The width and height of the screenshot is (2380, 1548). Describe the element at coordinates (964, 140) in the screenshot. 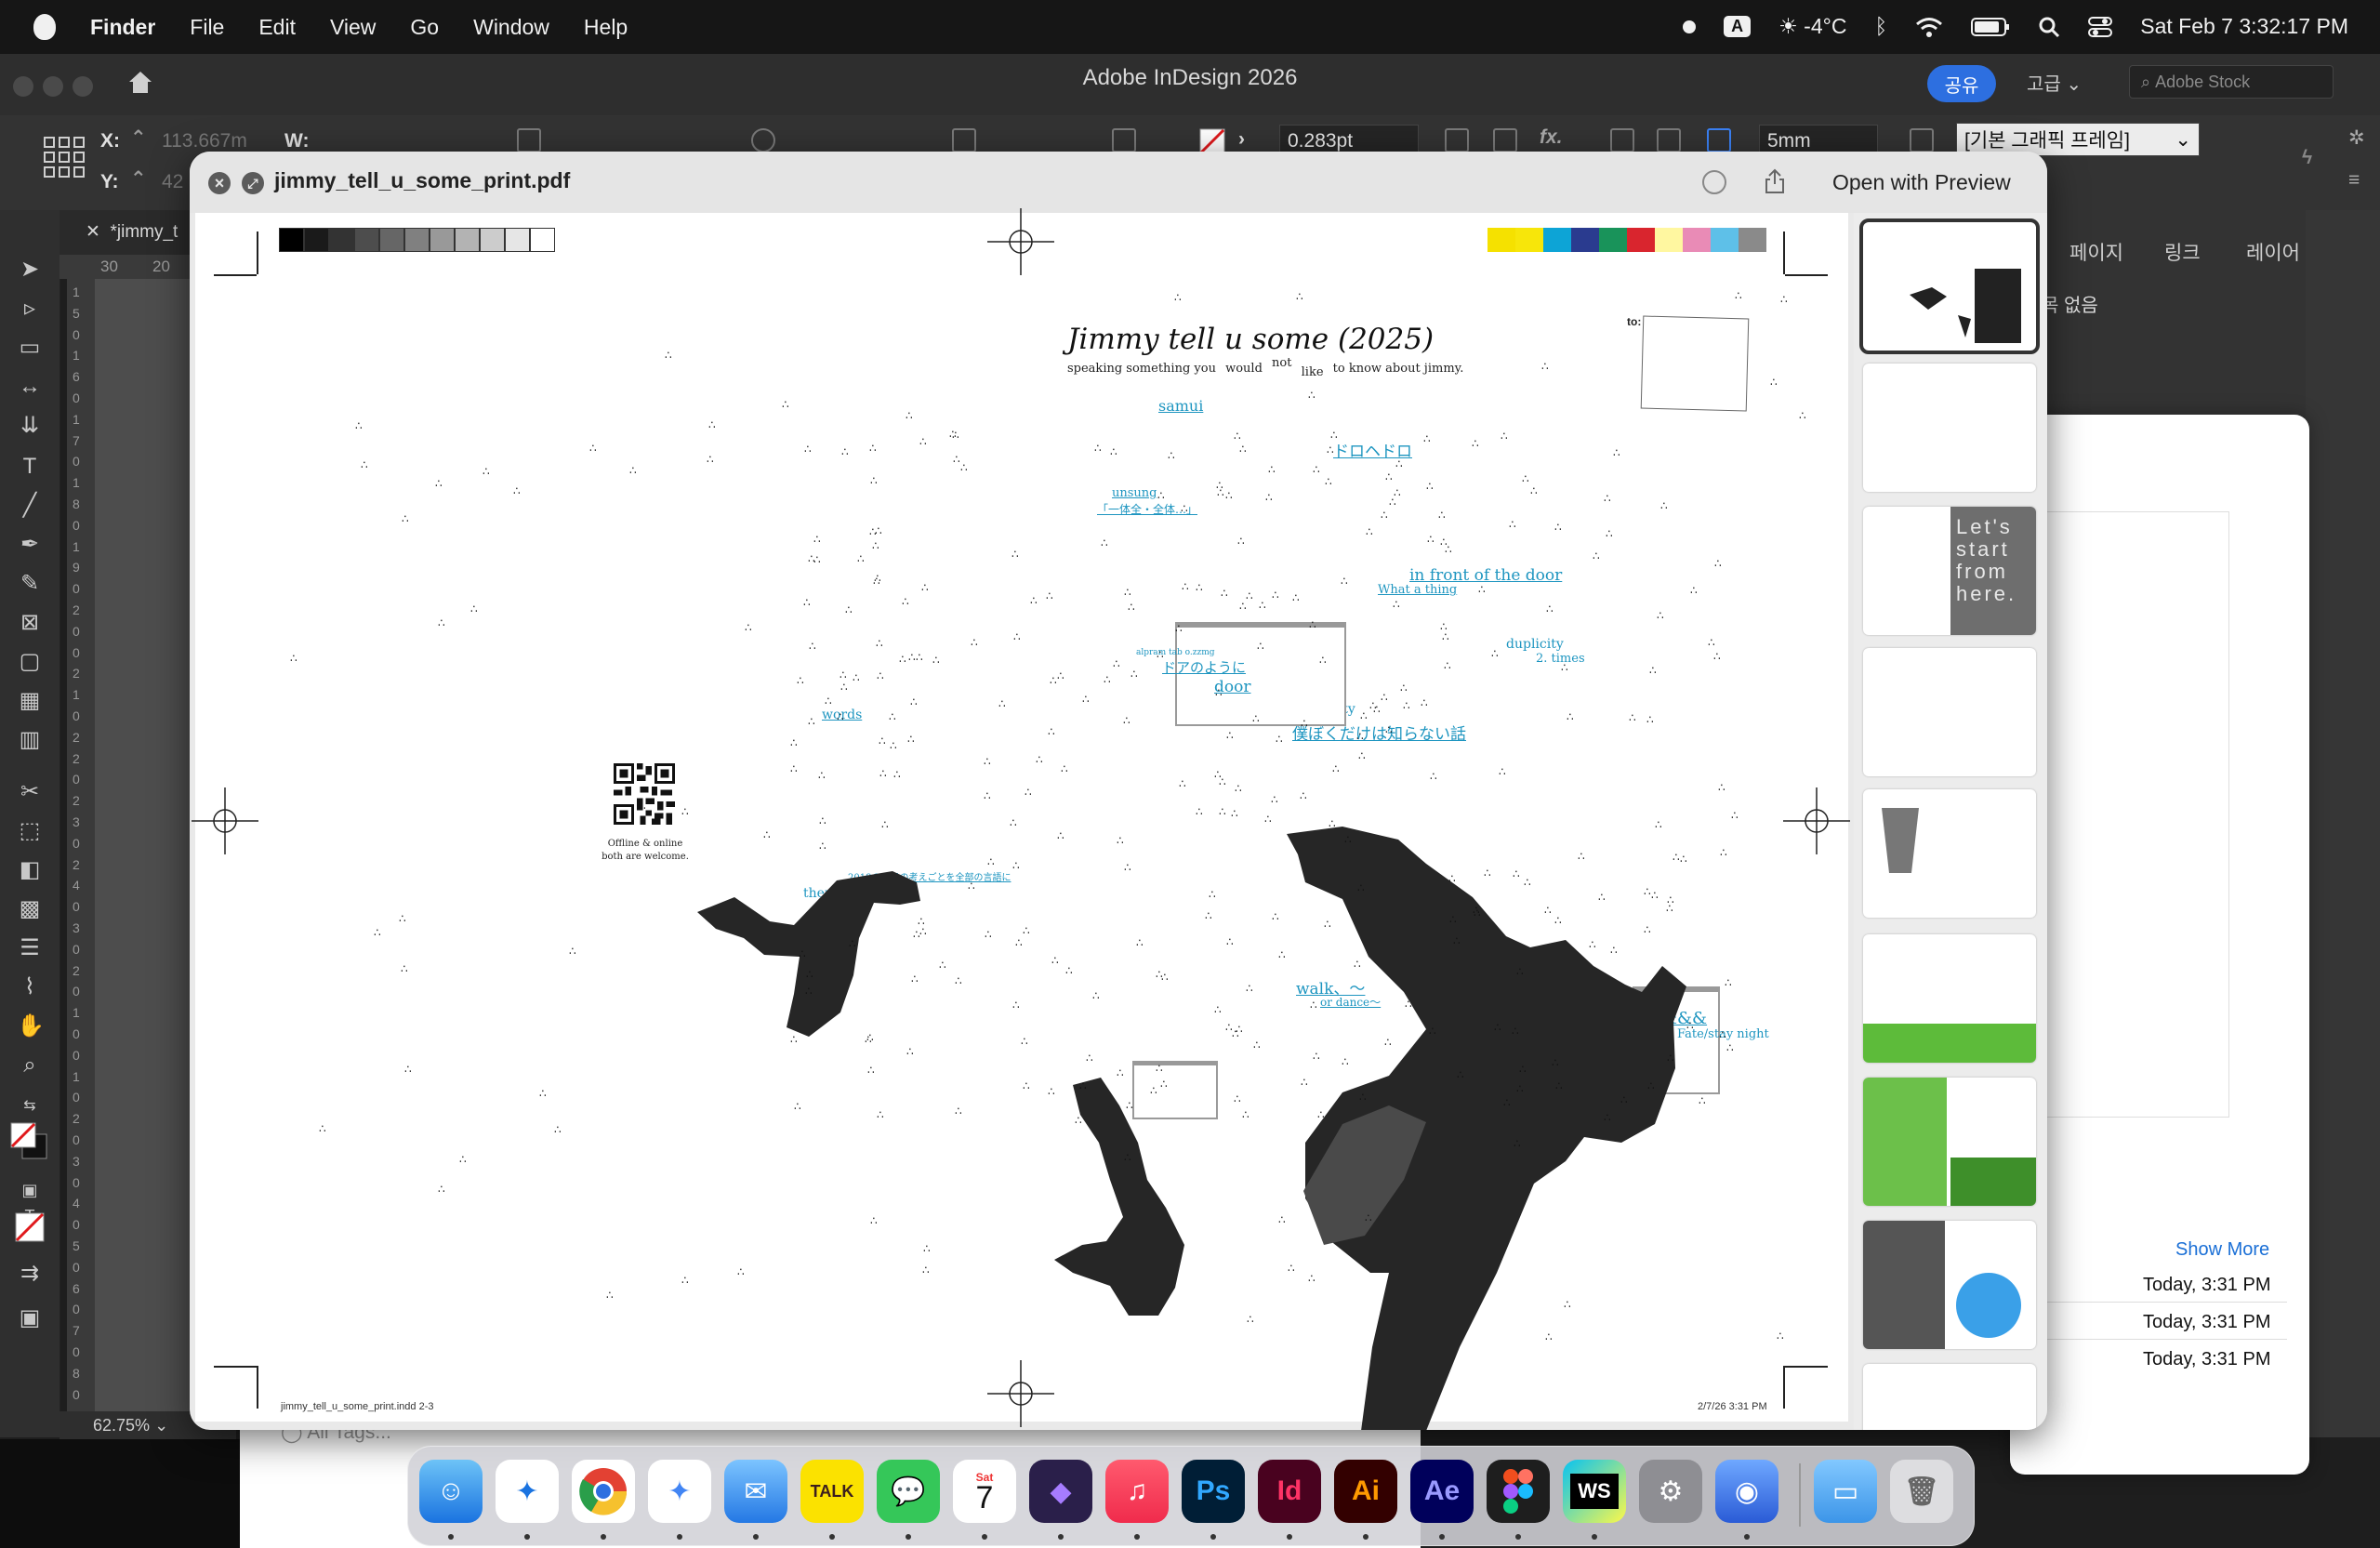

I see `rotate-90-icon` at that location.